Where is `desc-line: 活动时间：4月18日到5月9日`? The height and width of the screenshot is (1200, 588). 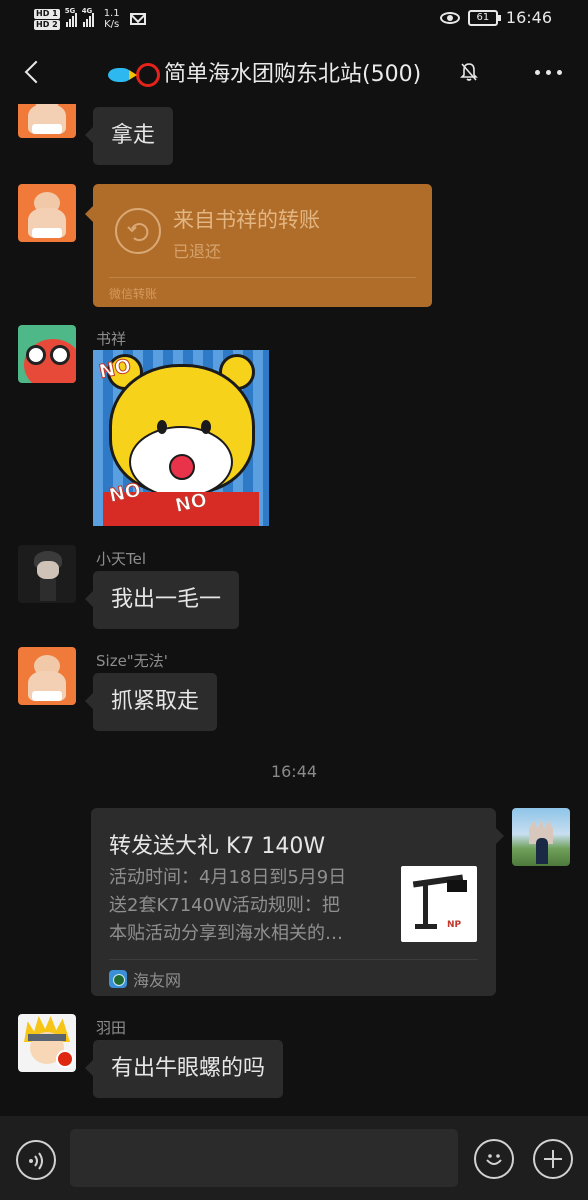
desc-line: 活动时间：4月18日到5月9日 is located at coordinates (228, 877).